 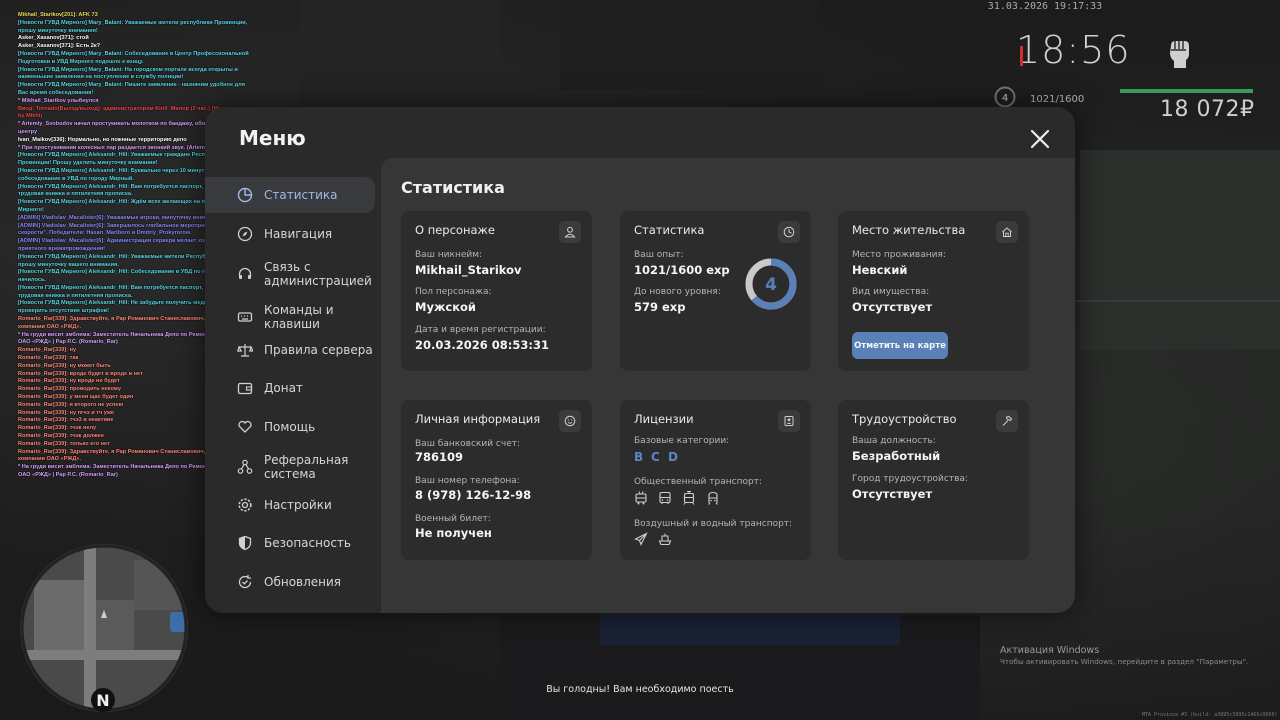 I want to click on metro-icon, so click(x=713, y=498).